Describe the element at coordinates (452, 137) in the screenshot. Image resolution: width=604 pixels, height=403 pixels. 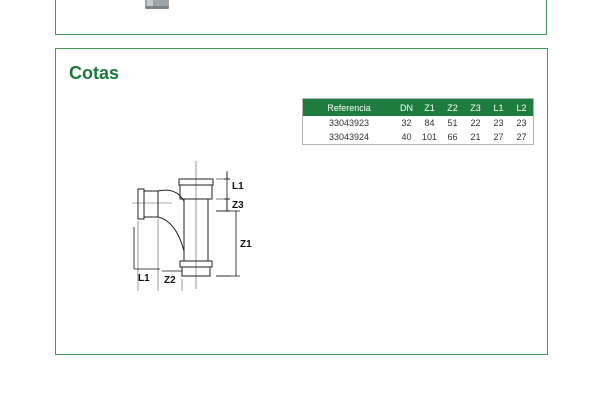
I see `cell-z2: 66` at that location.